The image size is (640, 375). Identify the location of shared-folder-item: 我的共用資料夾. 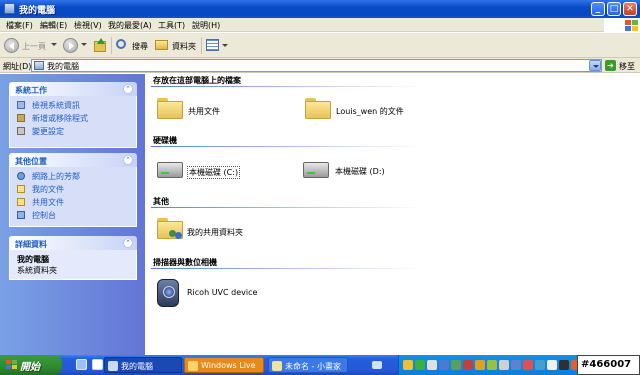
(227, 231).